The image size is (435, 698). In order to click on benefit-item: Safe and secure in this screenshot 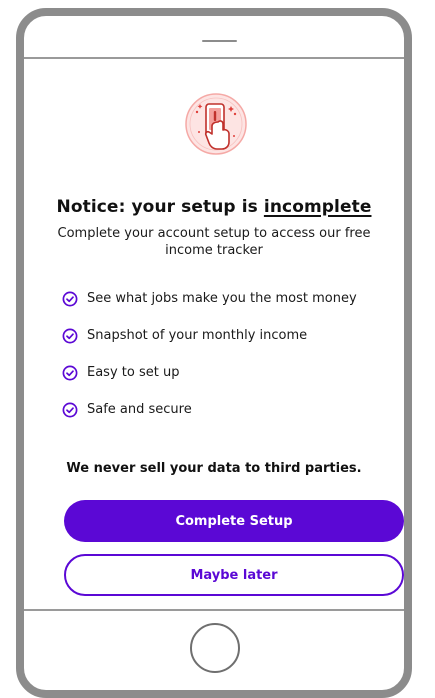, I will do `click(228, 409)`.